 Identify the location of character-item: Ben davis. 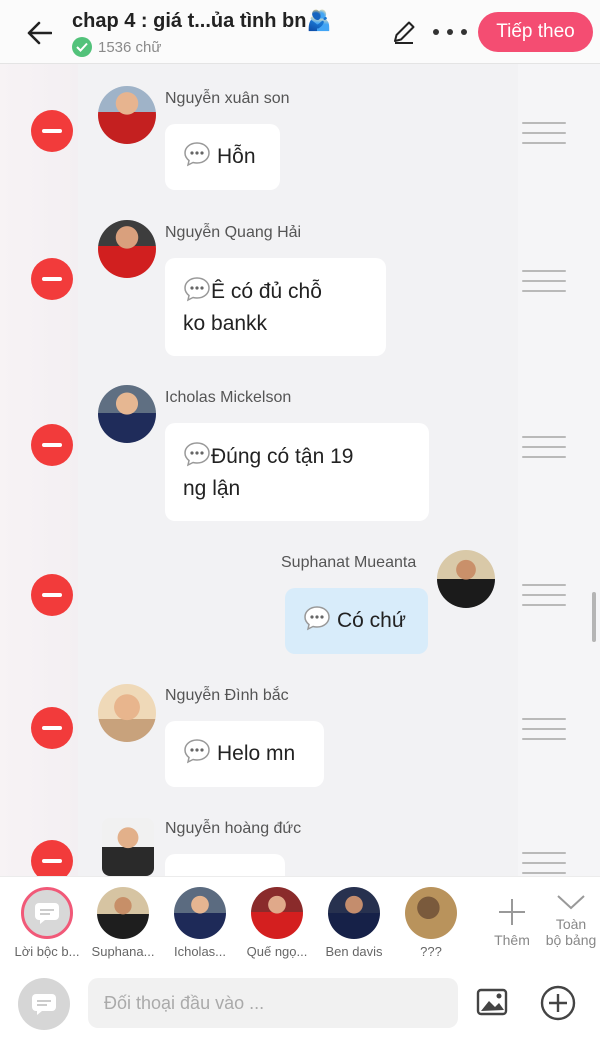
(354, 923).